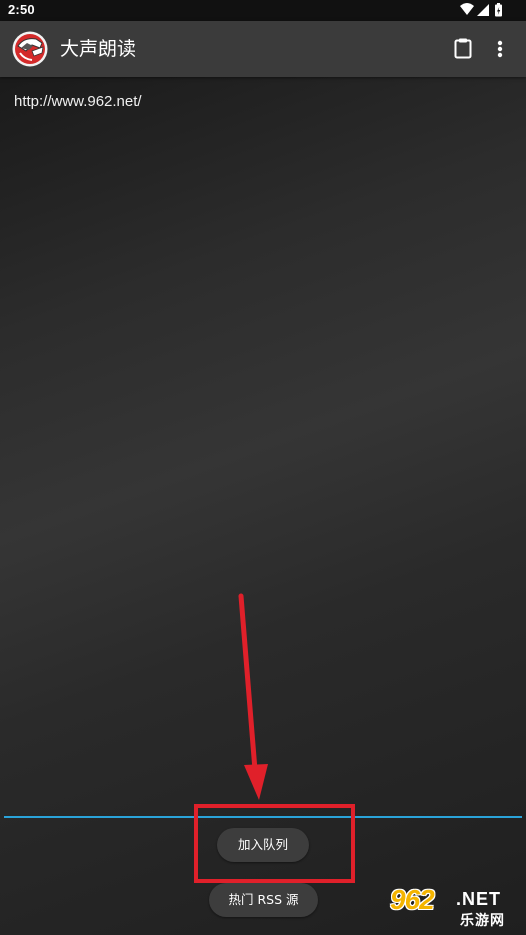 The height and width of the screenshot is (935, 526). Describe the element at coordinates (263, 49) in the screenshot. I see `app-bar: 大声朗读` at that location.